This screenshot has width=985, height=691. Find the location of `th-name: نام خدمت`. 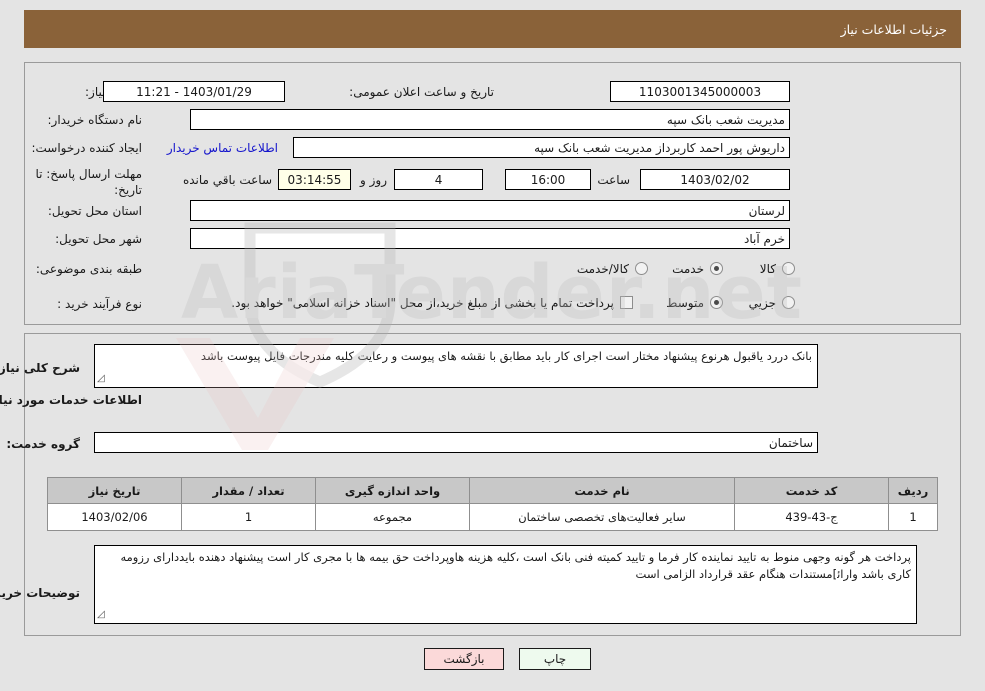

th-name: نام خدمت is located at coordinates (602, 490).